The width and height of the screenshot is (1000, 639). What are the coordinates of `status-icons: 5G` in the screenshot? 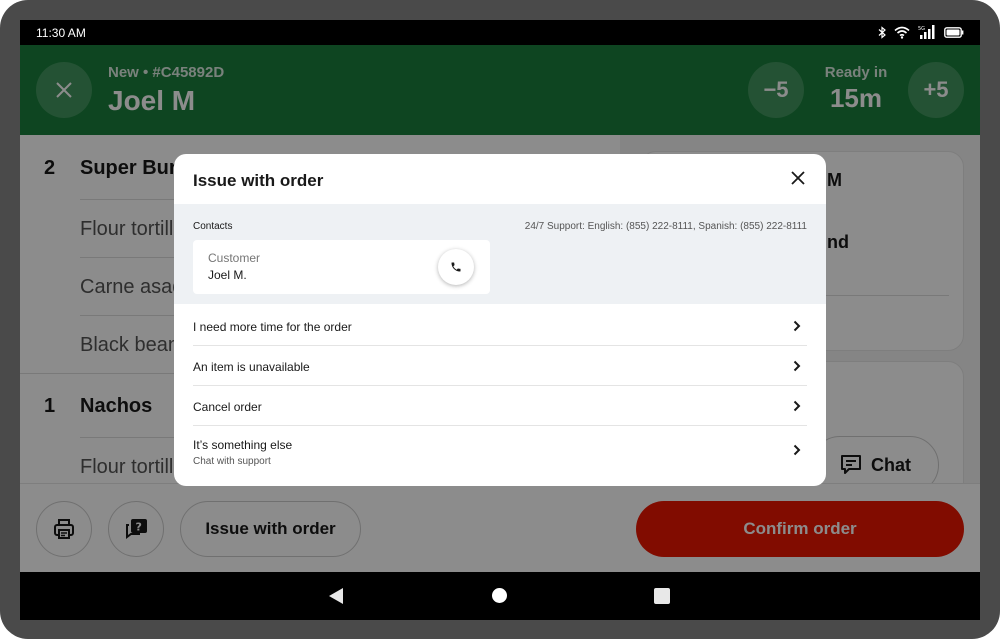 It's located at (921, 33).